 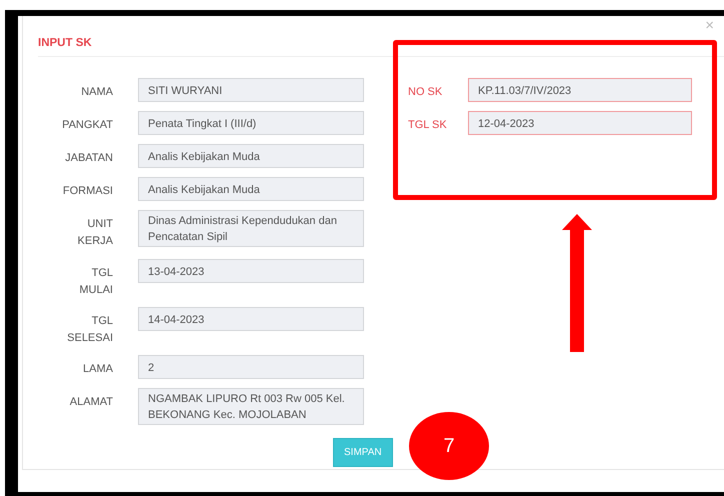 What do you see at coordinates (87, 191) in the screenshot?
I see `field-label: FORMASI` at bounding box center [87, 191].